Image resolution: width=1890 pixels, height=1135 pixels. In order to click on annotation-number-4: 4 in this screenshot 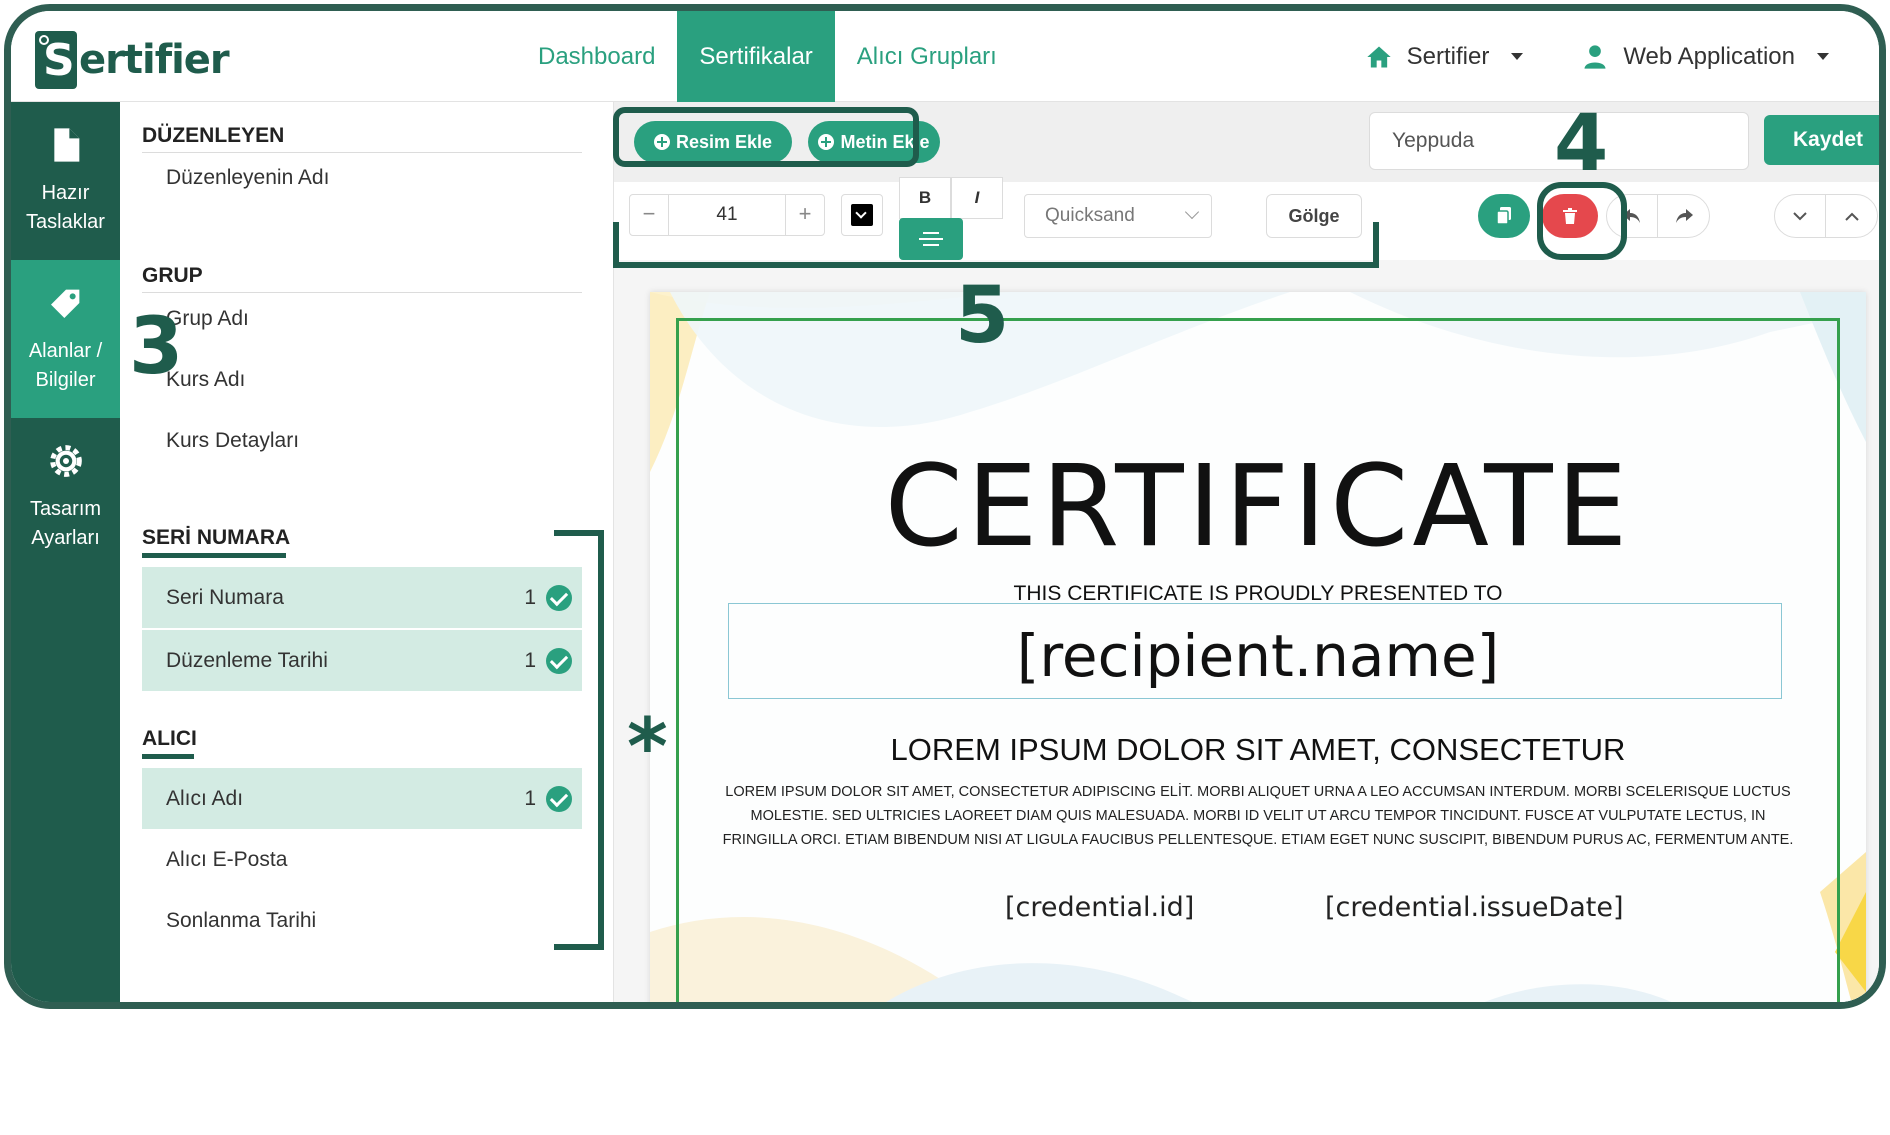, I will do `click(1581, 144)`.